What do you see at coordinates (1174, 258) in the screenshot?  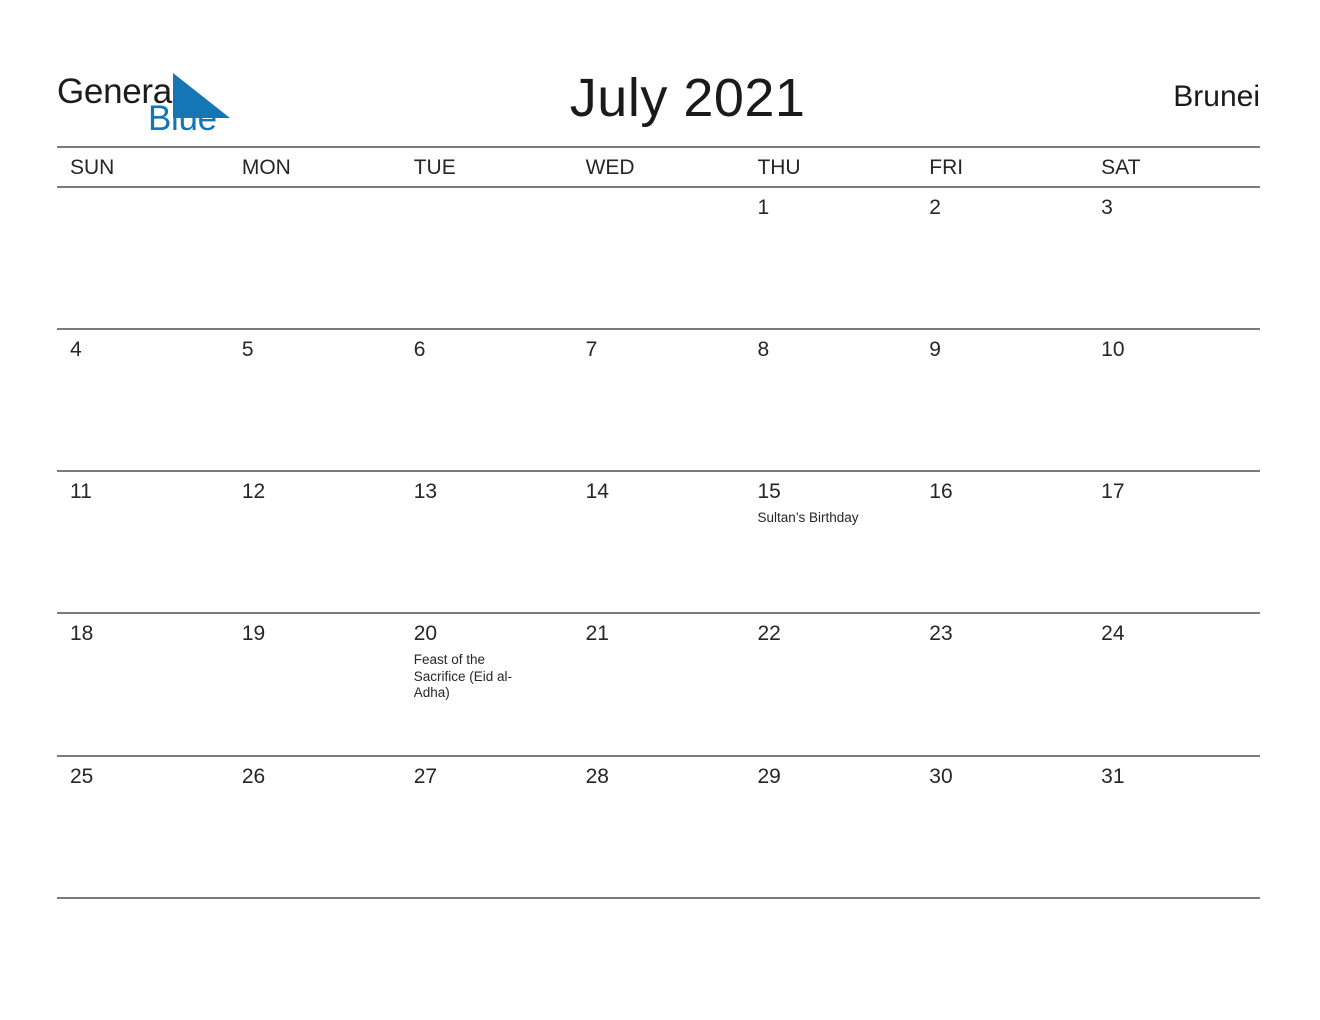 I see `calendar-day-cell: 3` at bounding box center [1174, 258].